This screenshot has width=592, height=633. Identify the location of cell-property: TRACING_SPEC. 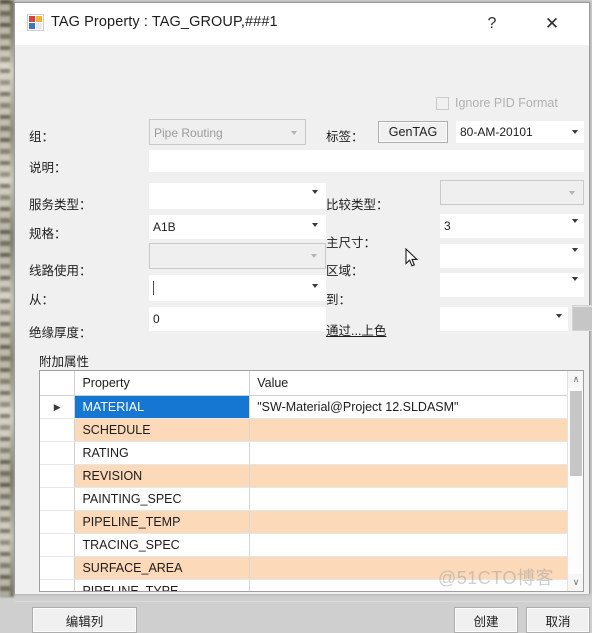
(162, 545).